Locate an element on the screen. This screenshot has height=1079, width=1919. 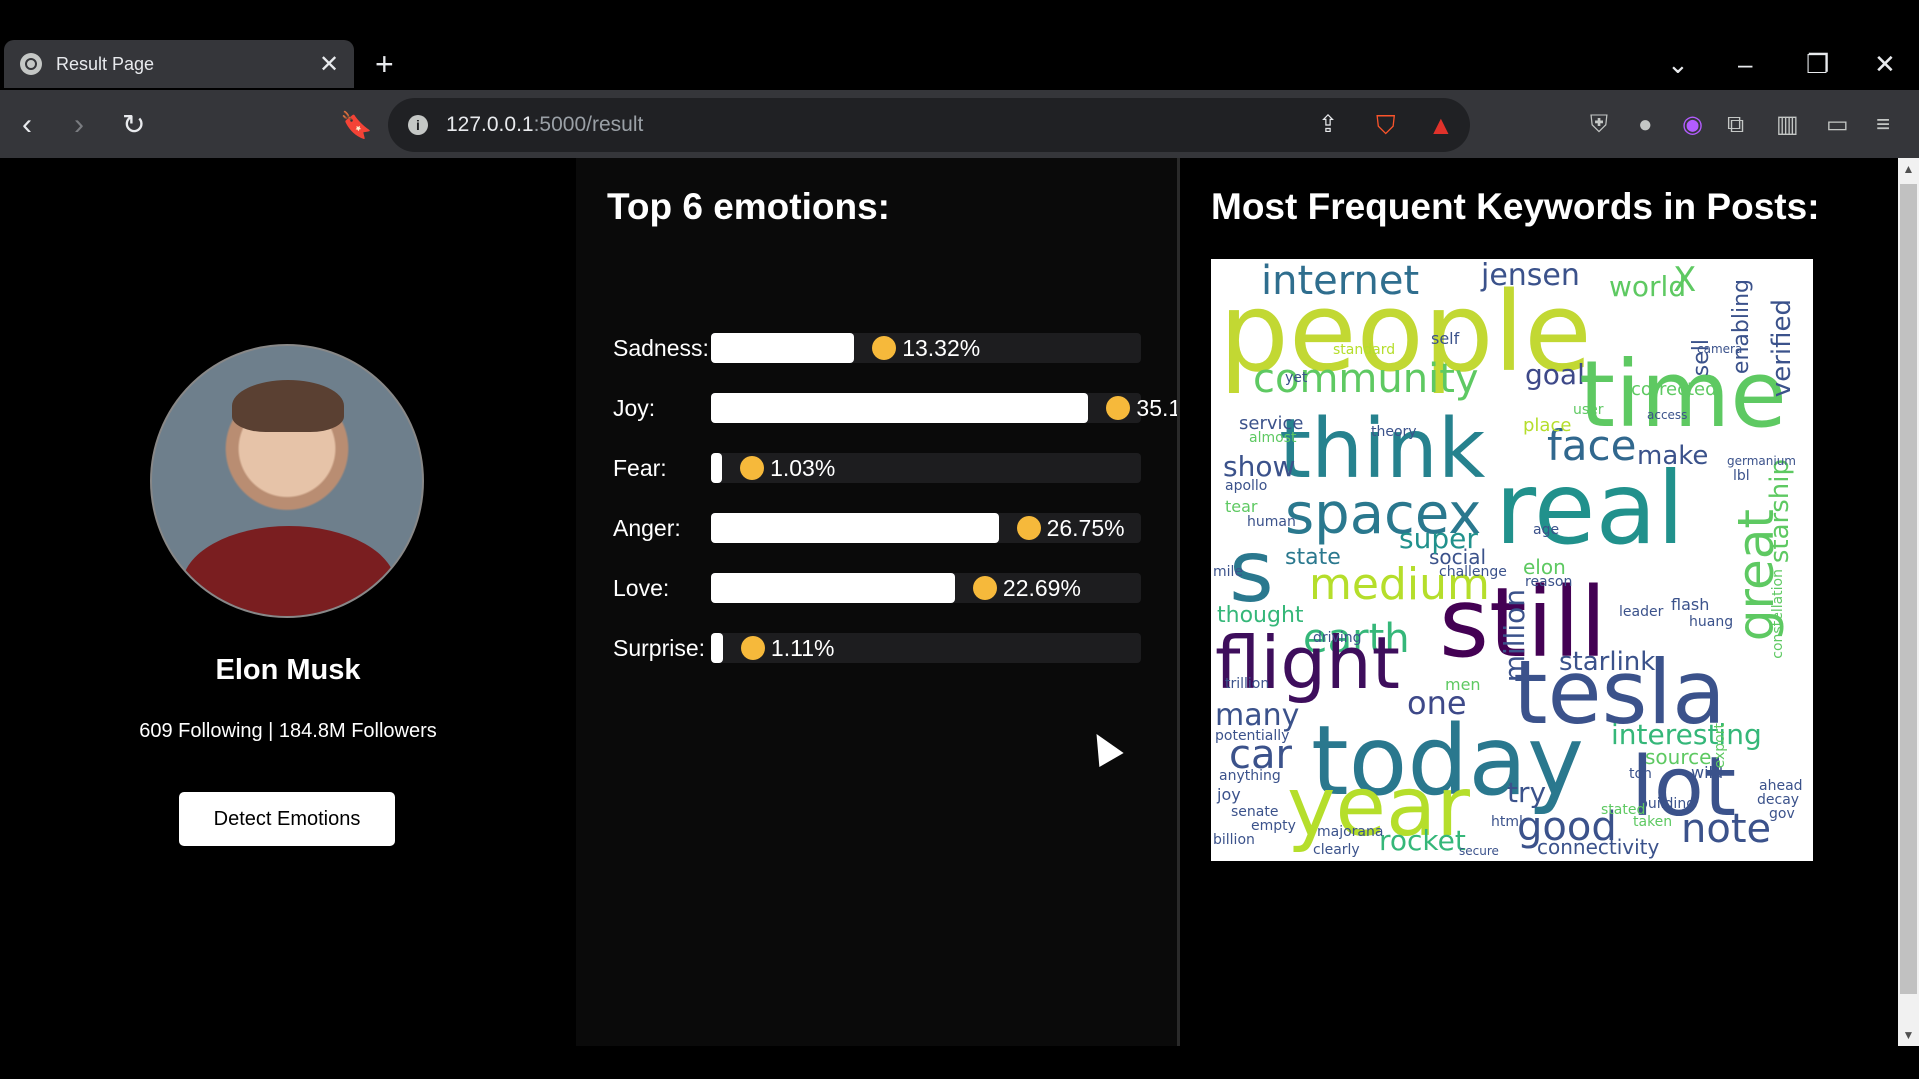
cloud-word: senate is located at coordinates (1255, 812).